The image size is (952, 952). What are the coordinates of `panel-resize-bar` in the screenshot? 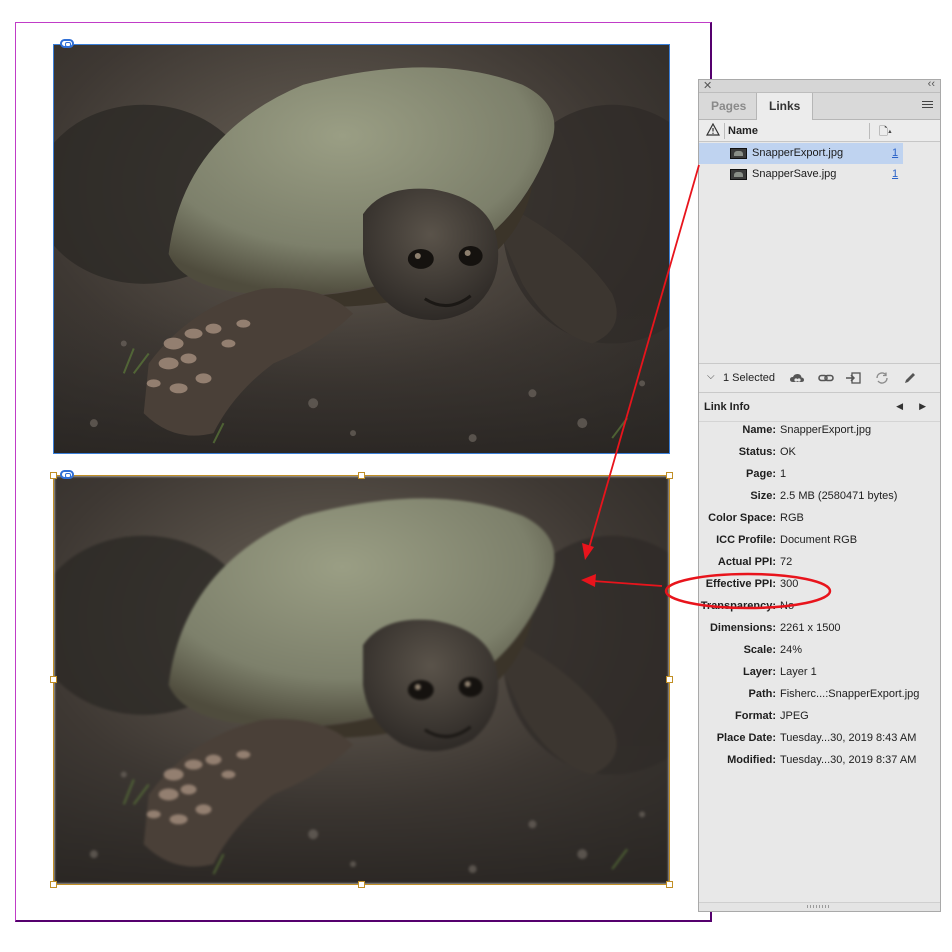 It's located at (819, 906).